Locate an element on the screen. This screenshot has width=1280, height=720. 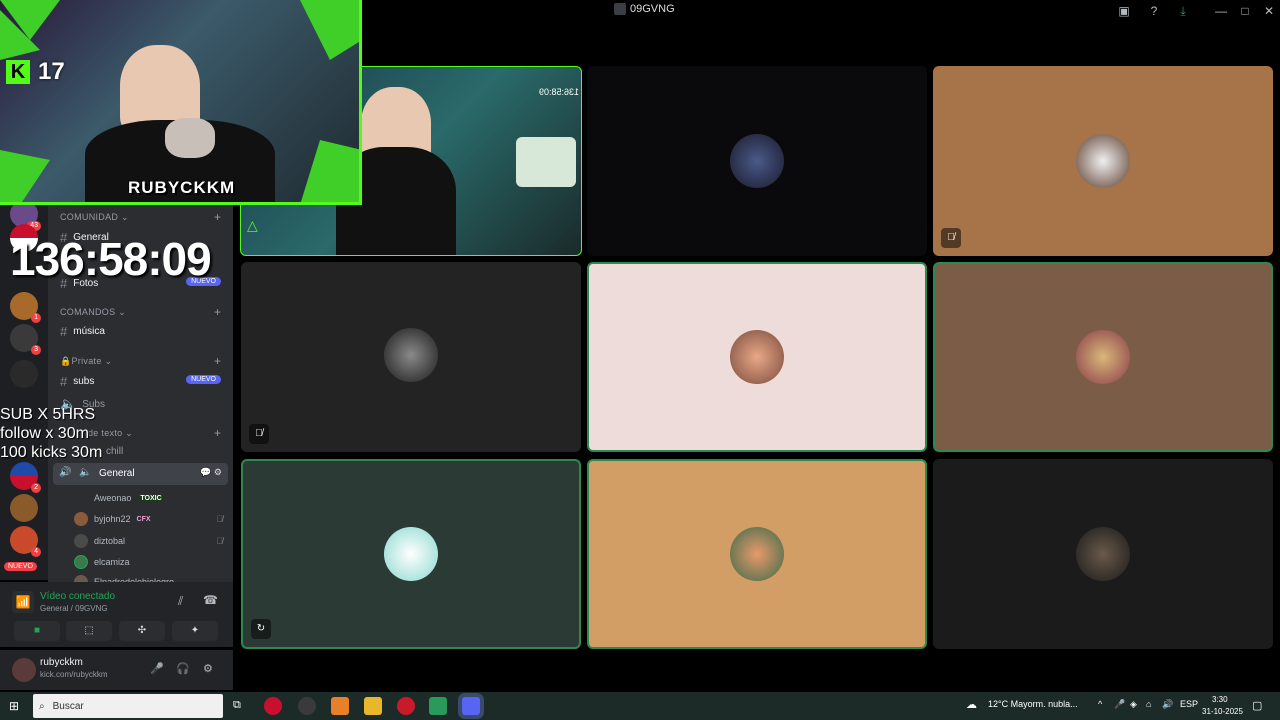
clock-date: 31-10-2025 is located at coordinates (1222, 711).